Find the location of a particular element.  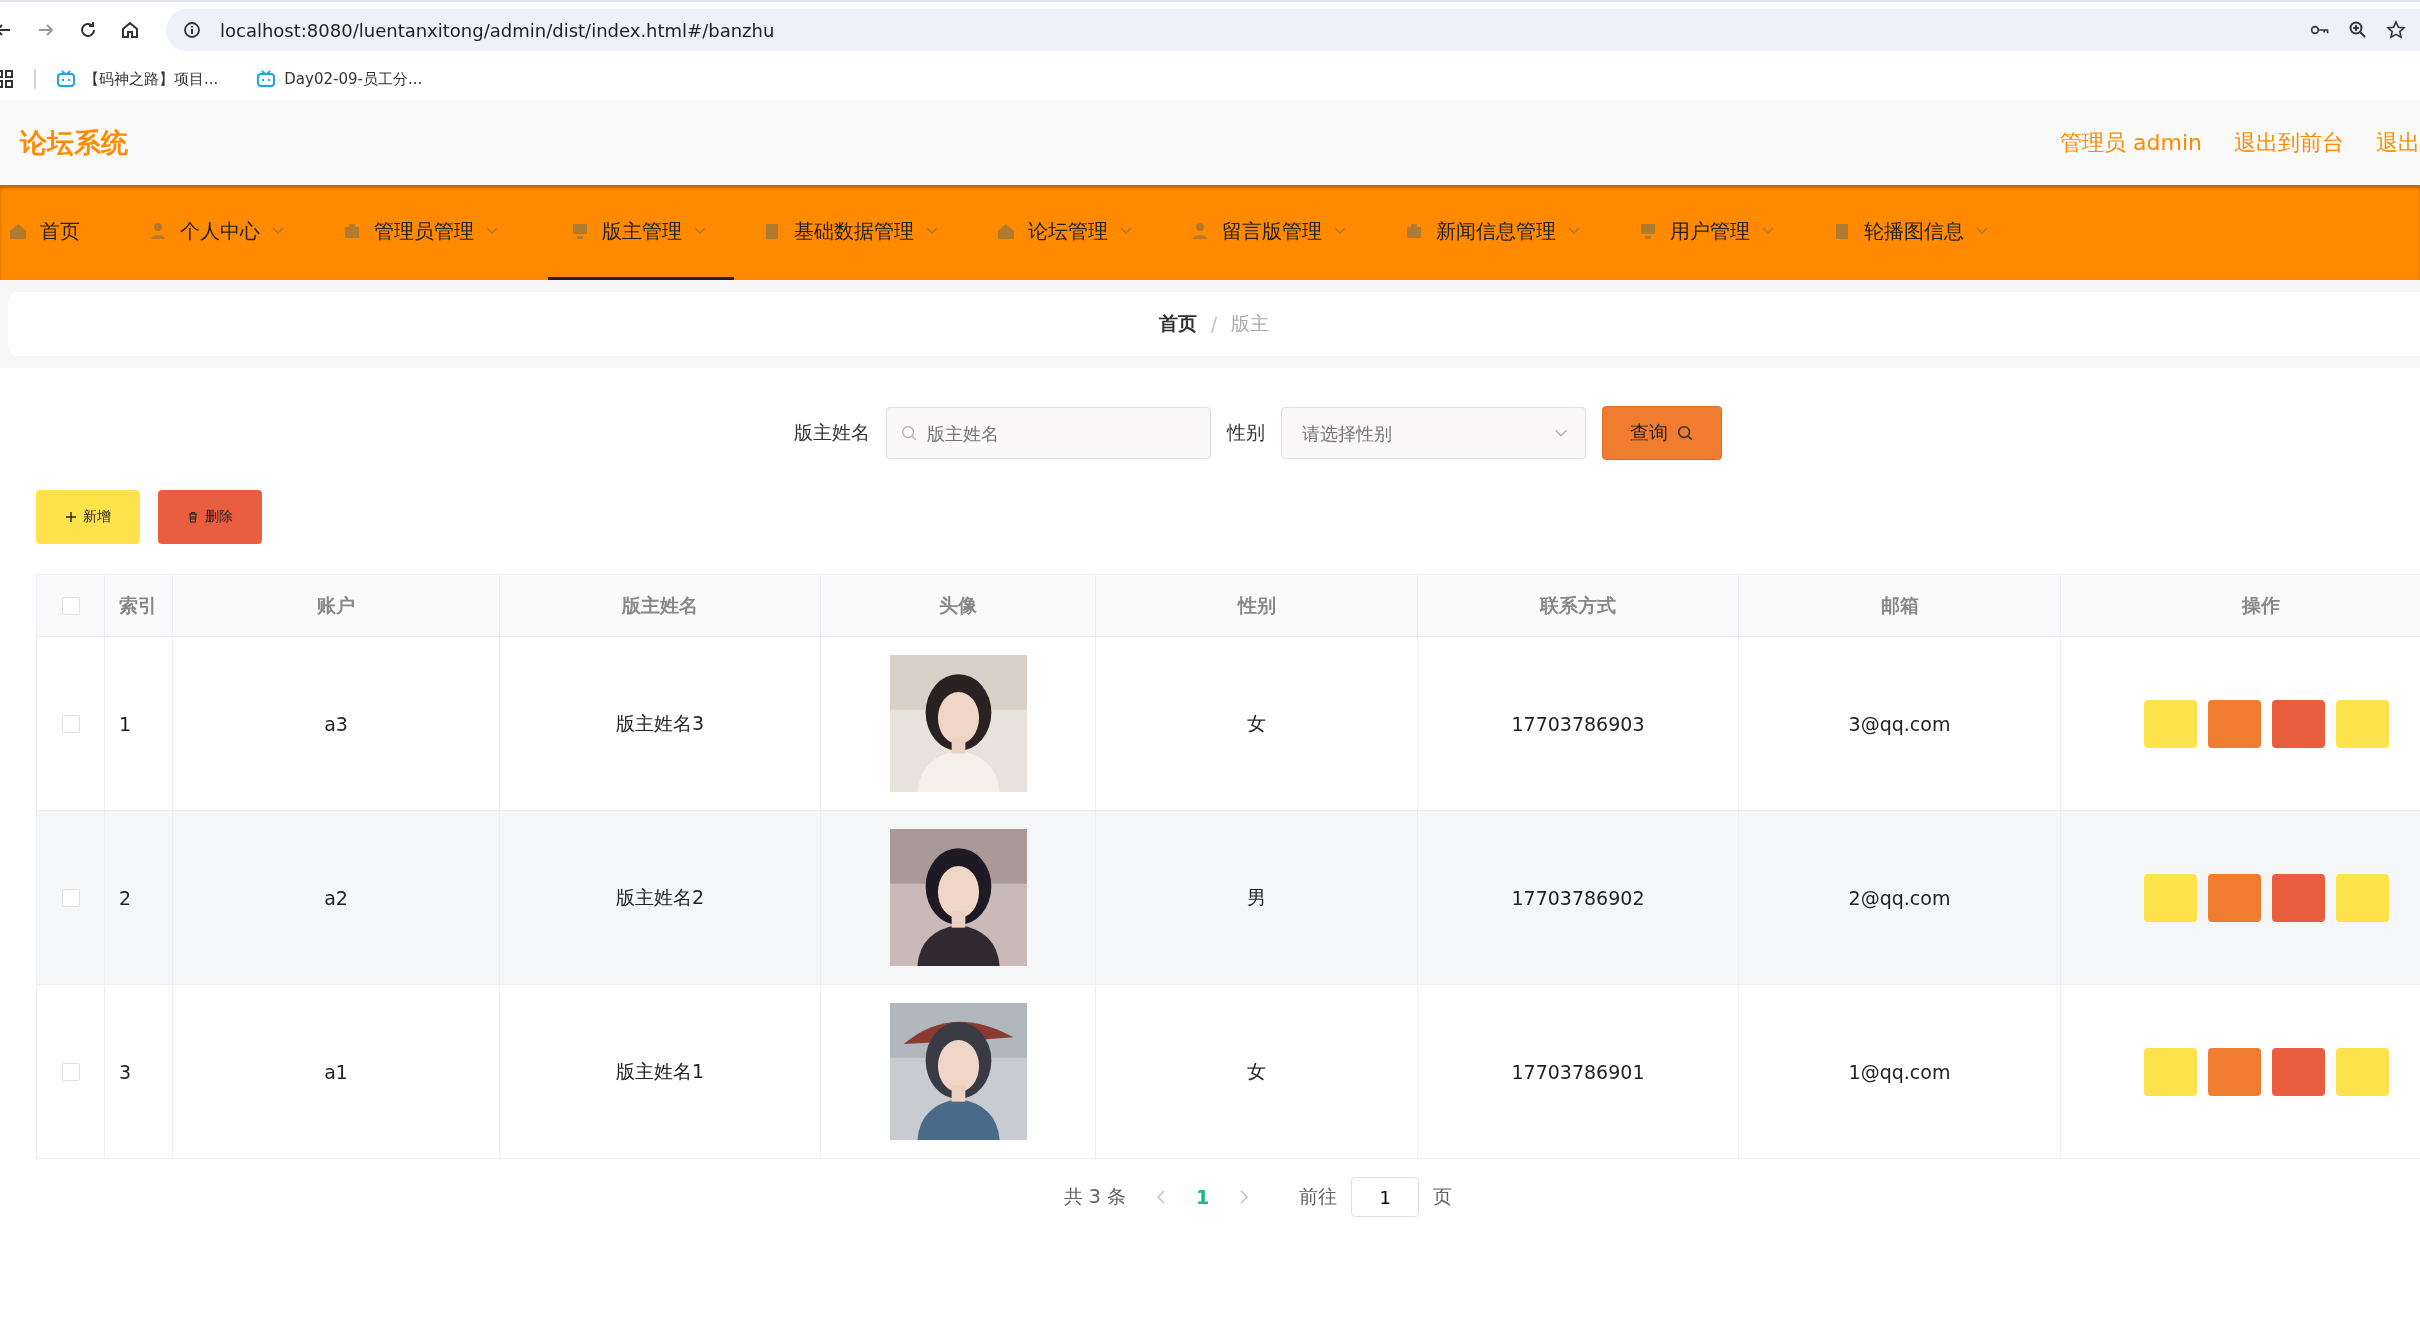

table-cell: 3 is located at coordinates (125, 1071).